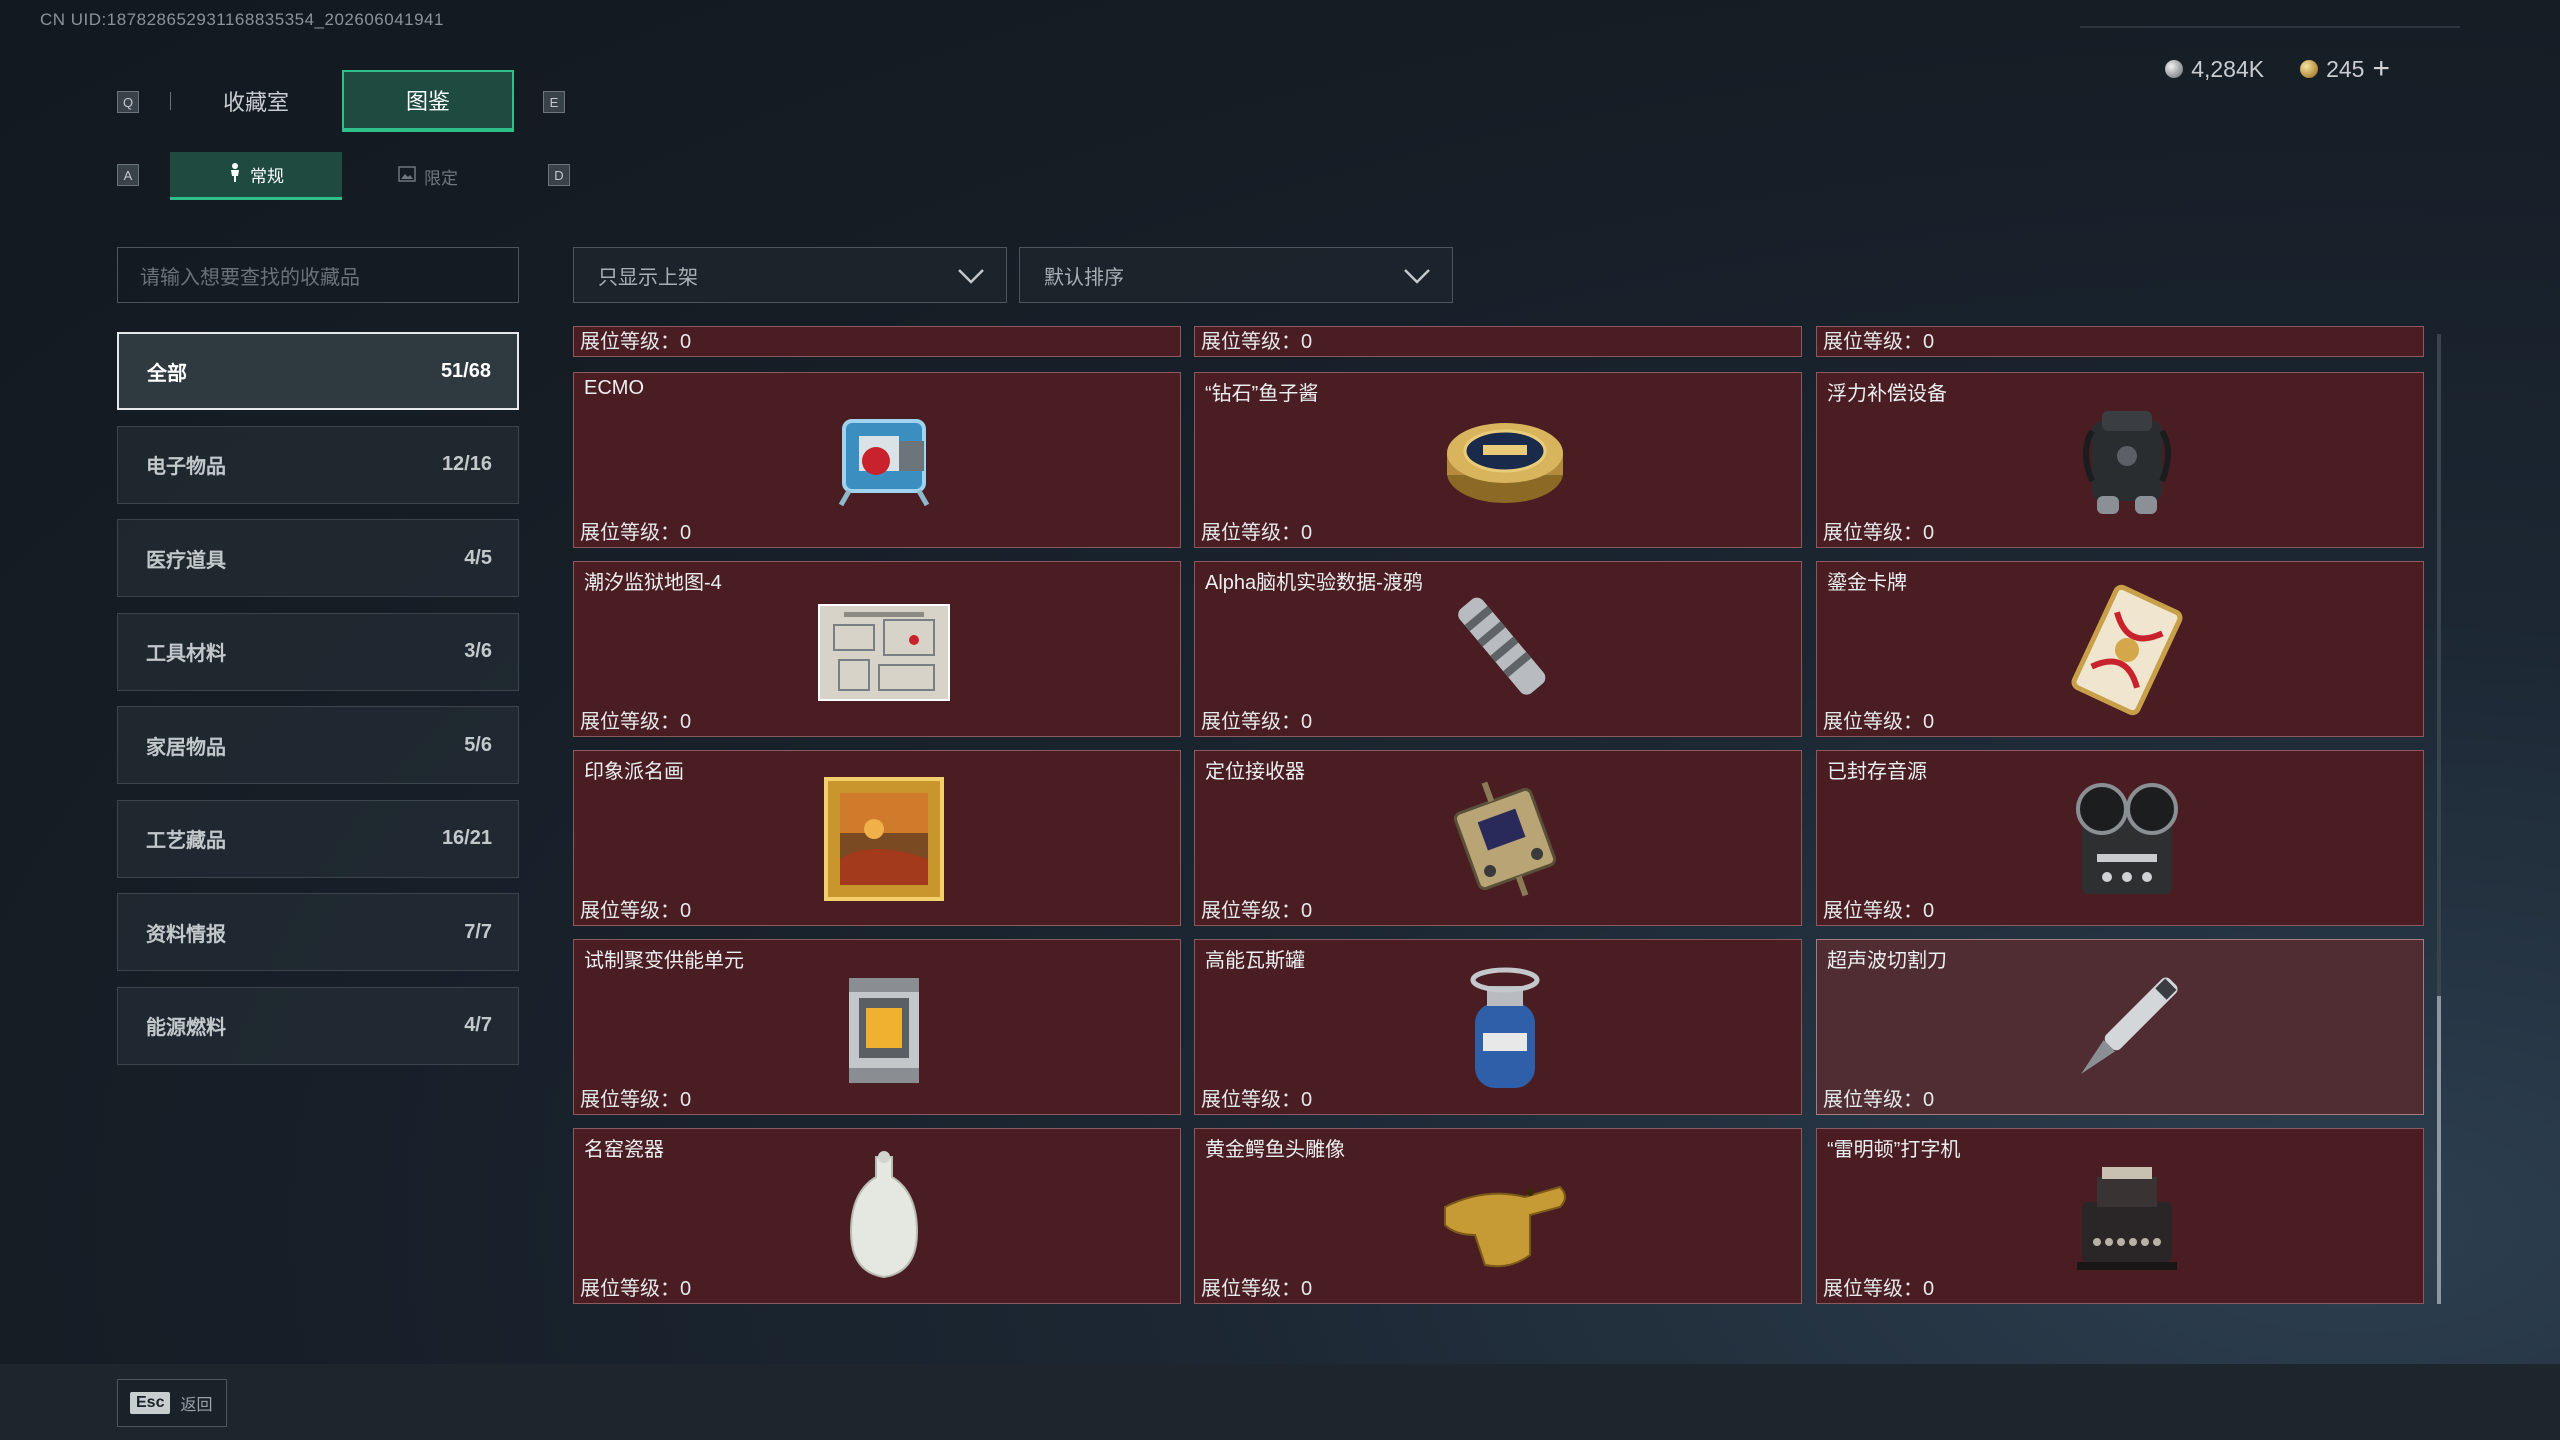 The image size is (2560, 1440). I want to click on category-tools: 工具材料 3/6, so click(318, 651).